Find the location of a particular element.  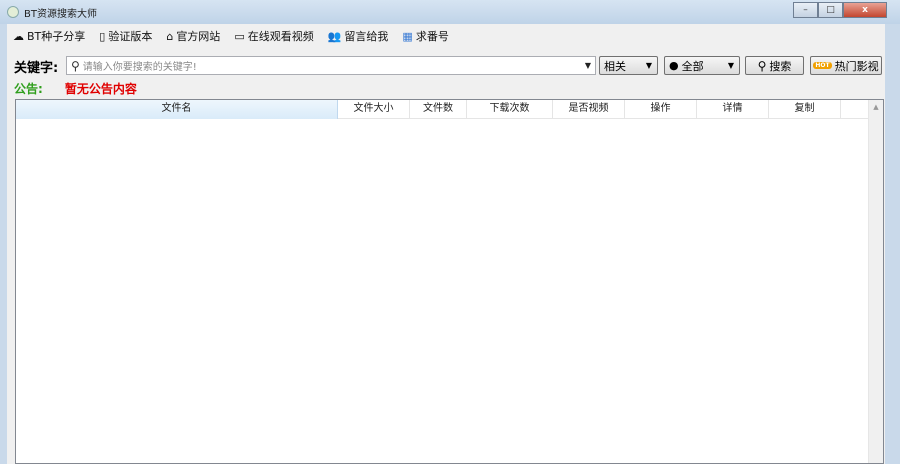

menu-label: BT种子分享 is located at coordinates (56, 36).